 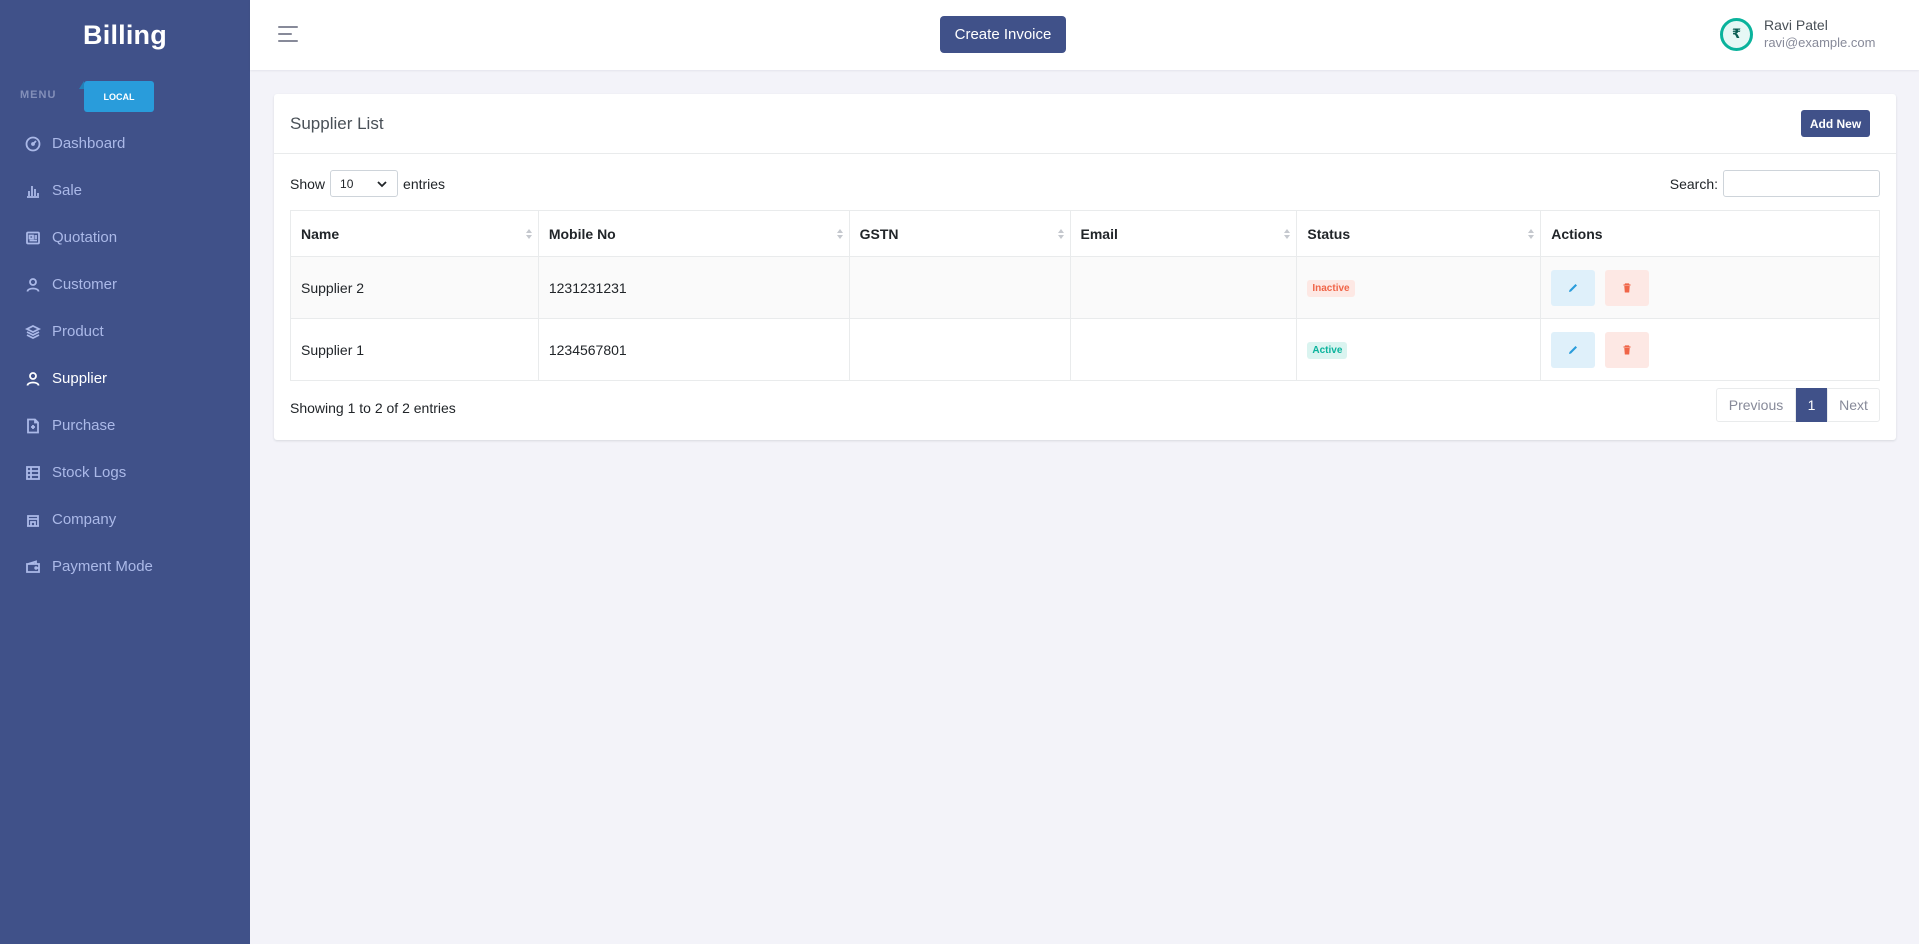 I want to click on search-label: Search:, so click(x=1693, y=183).